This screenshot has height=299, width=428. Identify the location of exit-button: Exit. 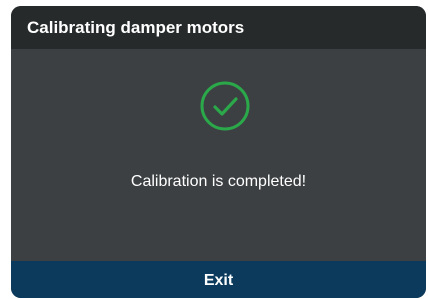
(218, 279).